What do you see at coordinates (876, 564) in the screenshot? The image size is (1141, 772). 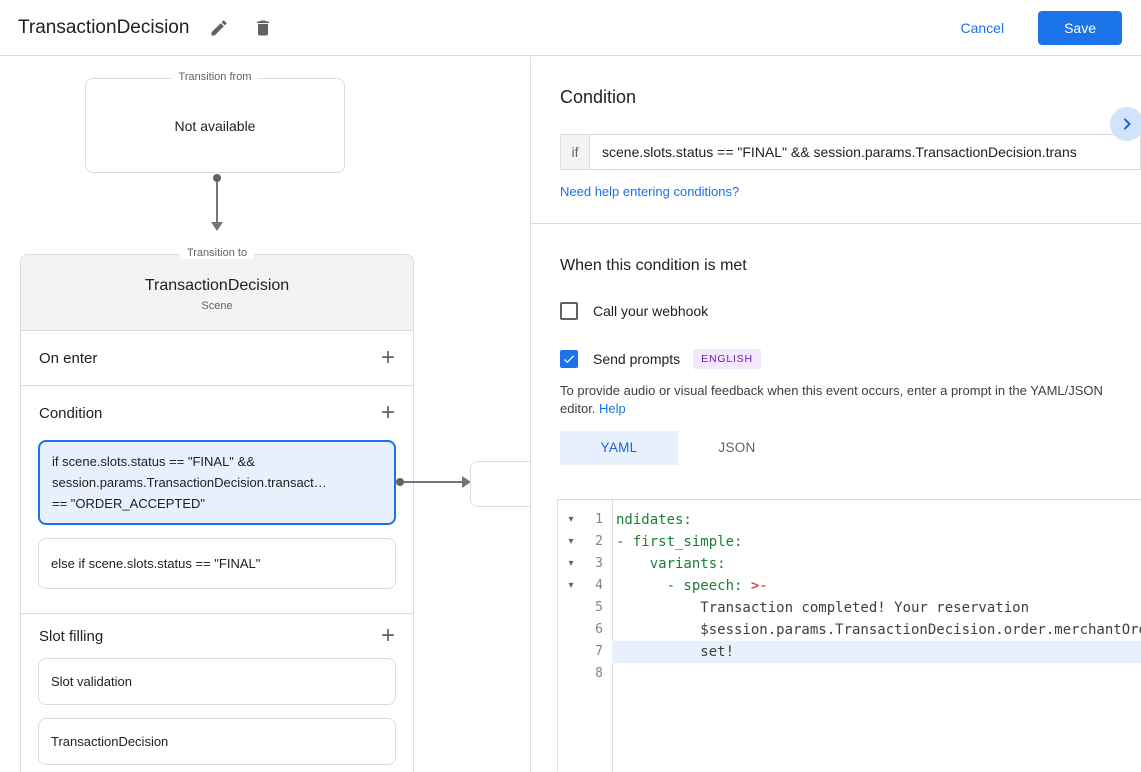 I see `code-line: variants:` at bounding box center [876, 564].